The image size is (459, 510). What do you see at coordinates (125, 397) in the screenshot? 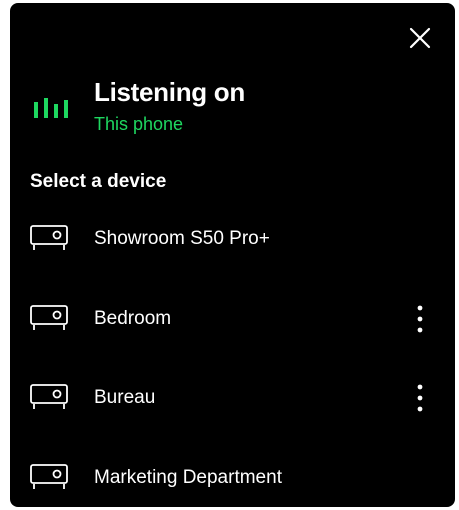
I see `device-name: Bureau` at bounding box center [125, 397].